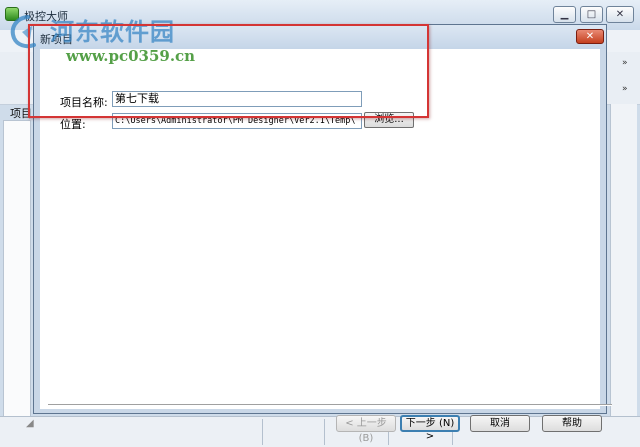 The image size is (640, 447). I want to click on help-button: 帮助, so click(572, 423).